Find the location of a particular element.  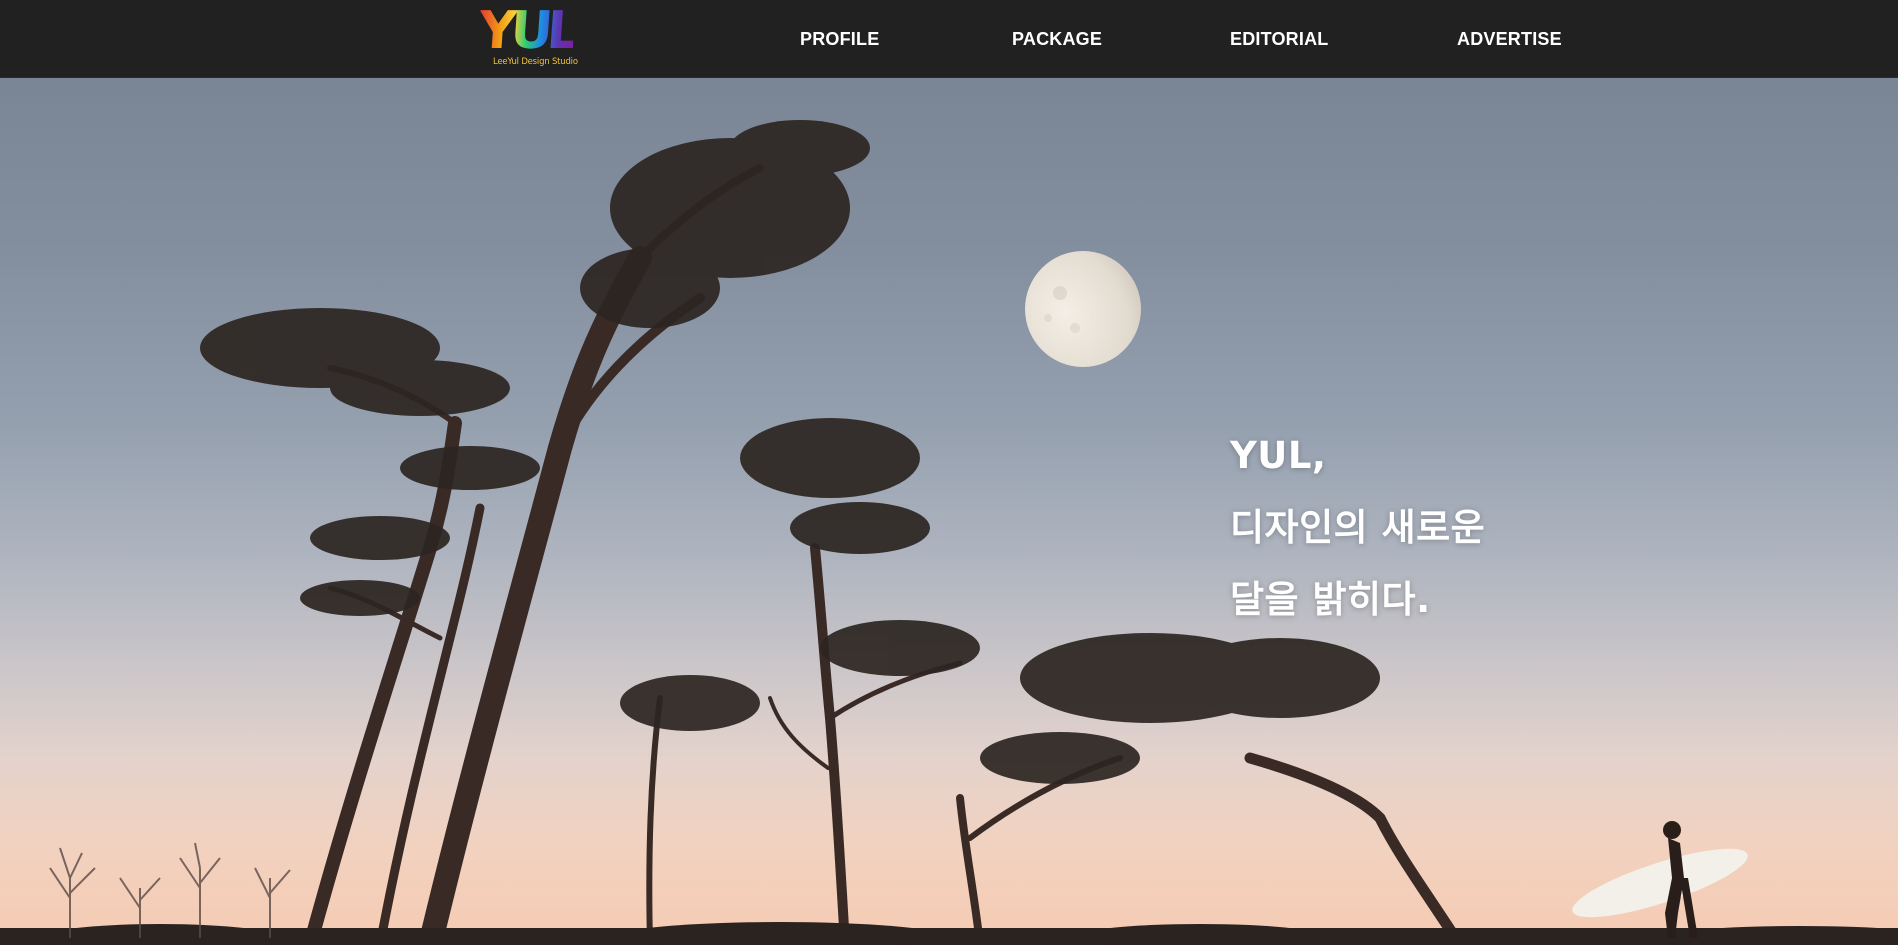

nav-link-package: PACKAGE is located at coordinates (1057, 39).